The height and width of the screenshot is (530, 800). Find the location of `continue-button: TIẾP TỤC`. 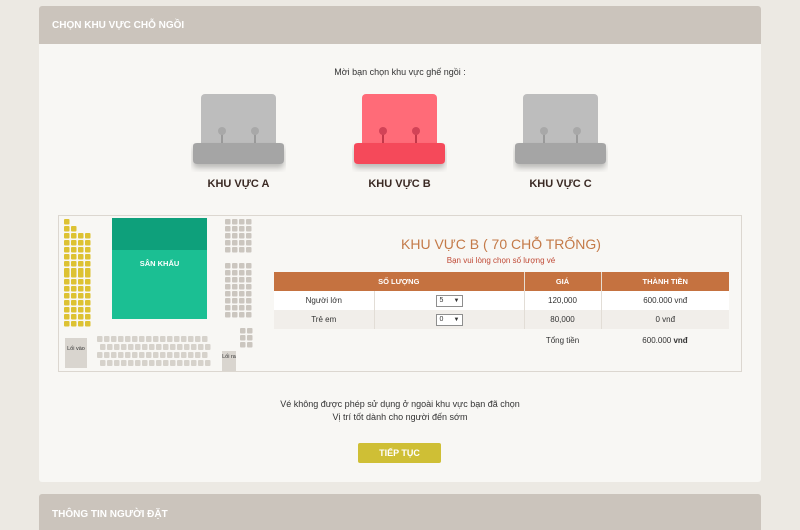

continue-button: TIẾP TỤC is located at coordinates (399, 453).